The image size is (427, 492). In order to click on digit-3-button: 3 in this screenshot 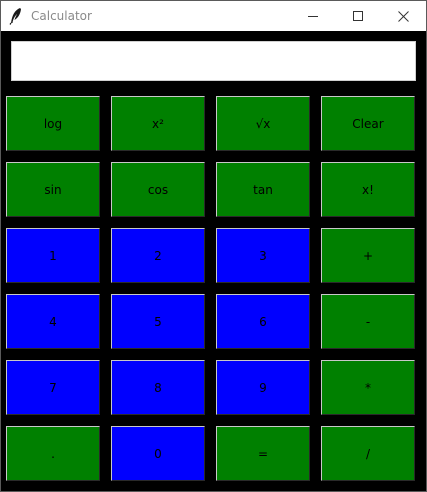, I will do `click(263, 255)`.